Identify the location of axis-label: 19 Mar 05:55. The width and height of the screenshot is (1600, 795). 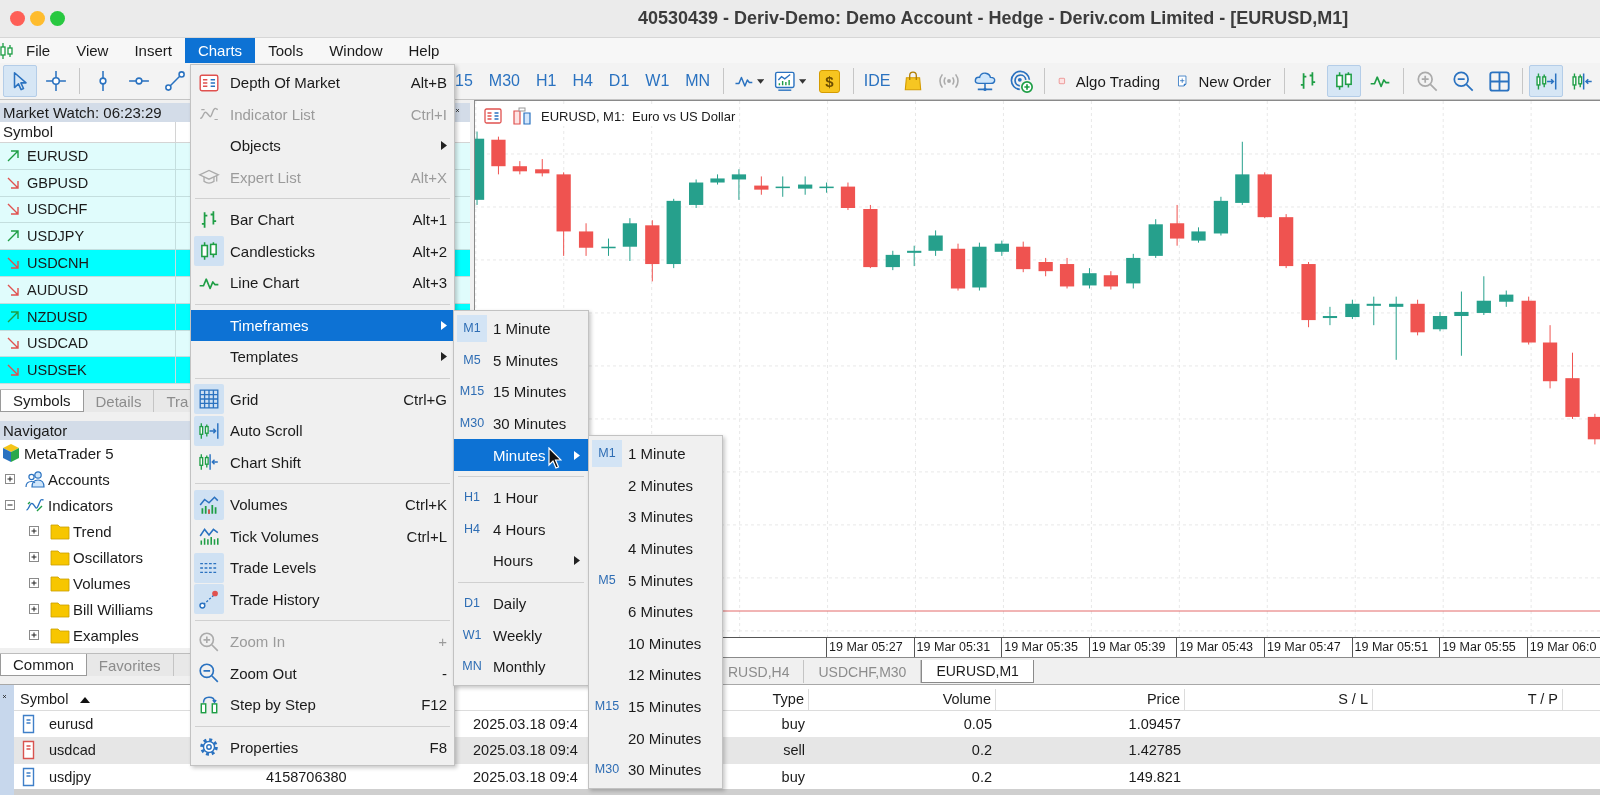
(1483, 647).